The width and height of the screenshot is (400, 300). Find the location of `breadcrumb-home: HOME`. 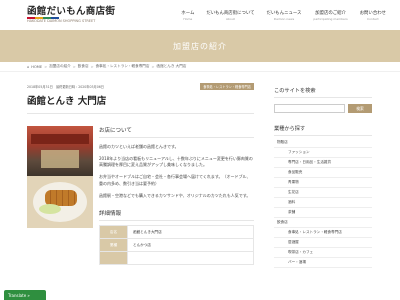

breadcrumb-home: HOME is located at coordinates (36, 67).